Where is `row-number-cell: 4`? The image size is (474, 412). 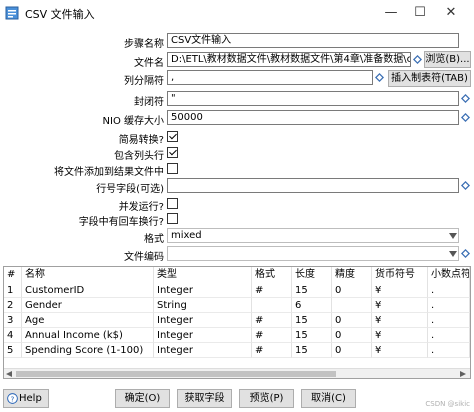 row-number-cell: 4 is located at coordinates (13, 335).